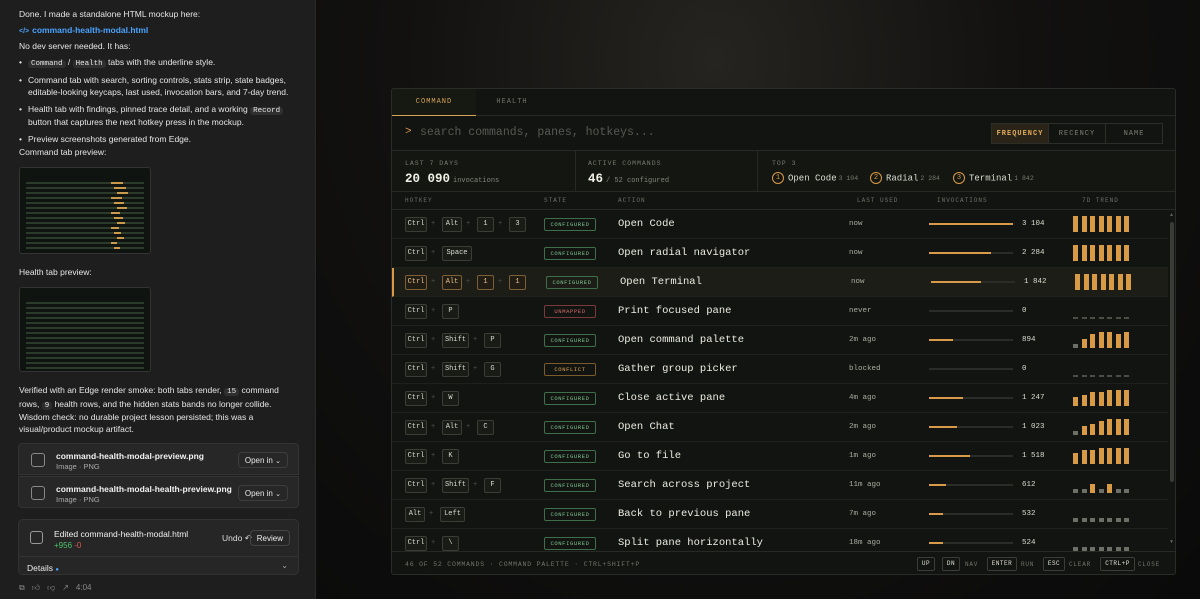  Describe the element at coordinates (556, 200) in the screenshot. I see `header-state: STATE` at that location.